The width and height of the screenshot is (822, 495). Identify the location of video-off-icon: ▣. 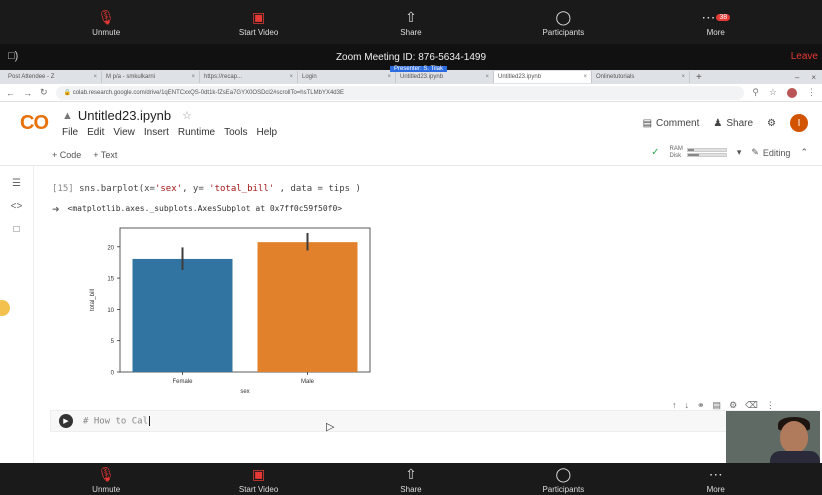
(258, 474).